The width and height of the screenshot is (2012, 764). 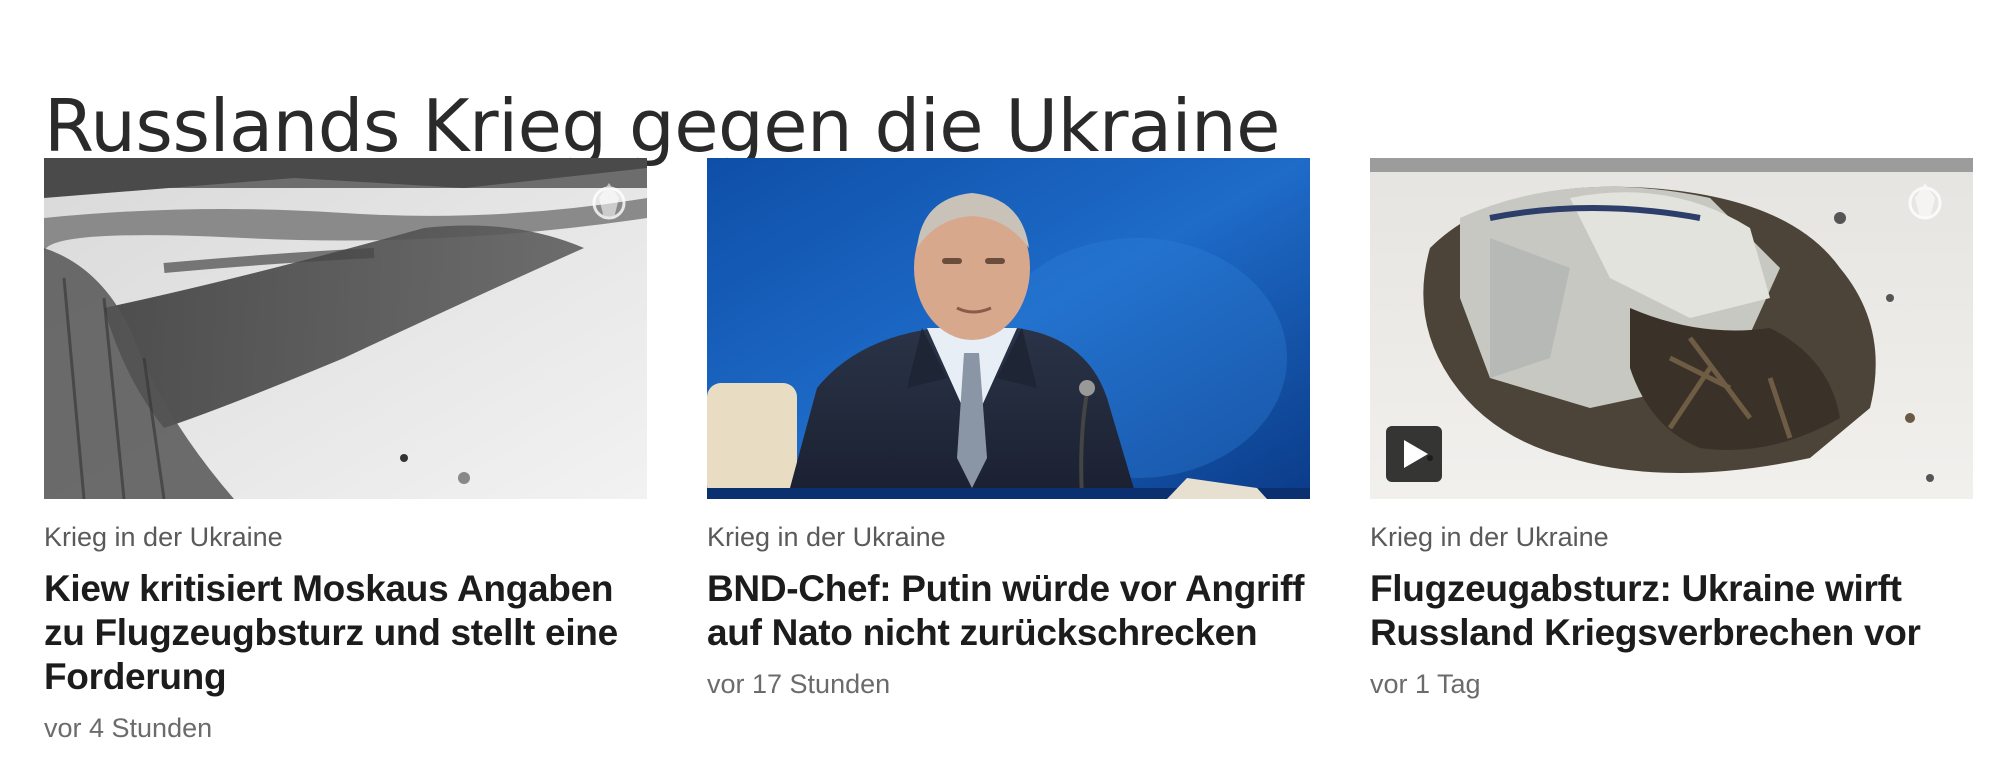 I want to click on article-timestamp: vor 17 Stunden, so click(x=799, y=684).